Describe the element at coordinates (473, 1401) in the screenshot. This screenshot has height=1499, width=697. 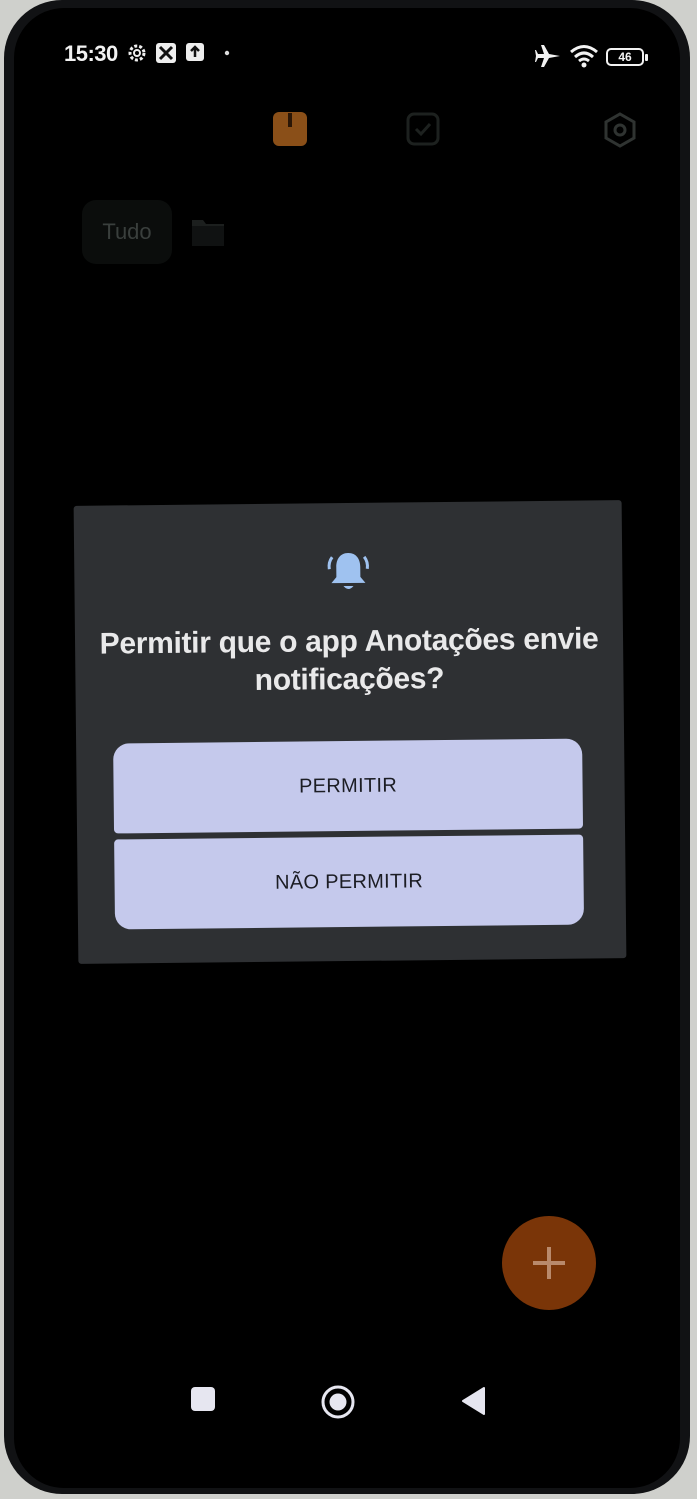
I see `back-icon` at that location.